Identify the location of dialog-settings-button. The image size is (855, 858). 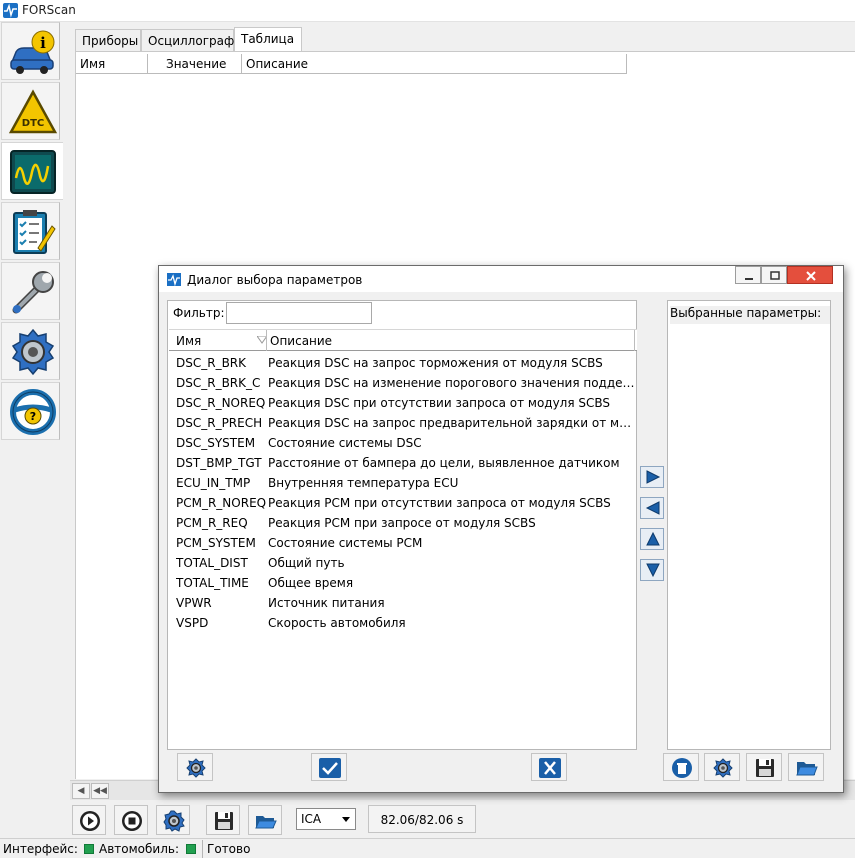
(195, 767).